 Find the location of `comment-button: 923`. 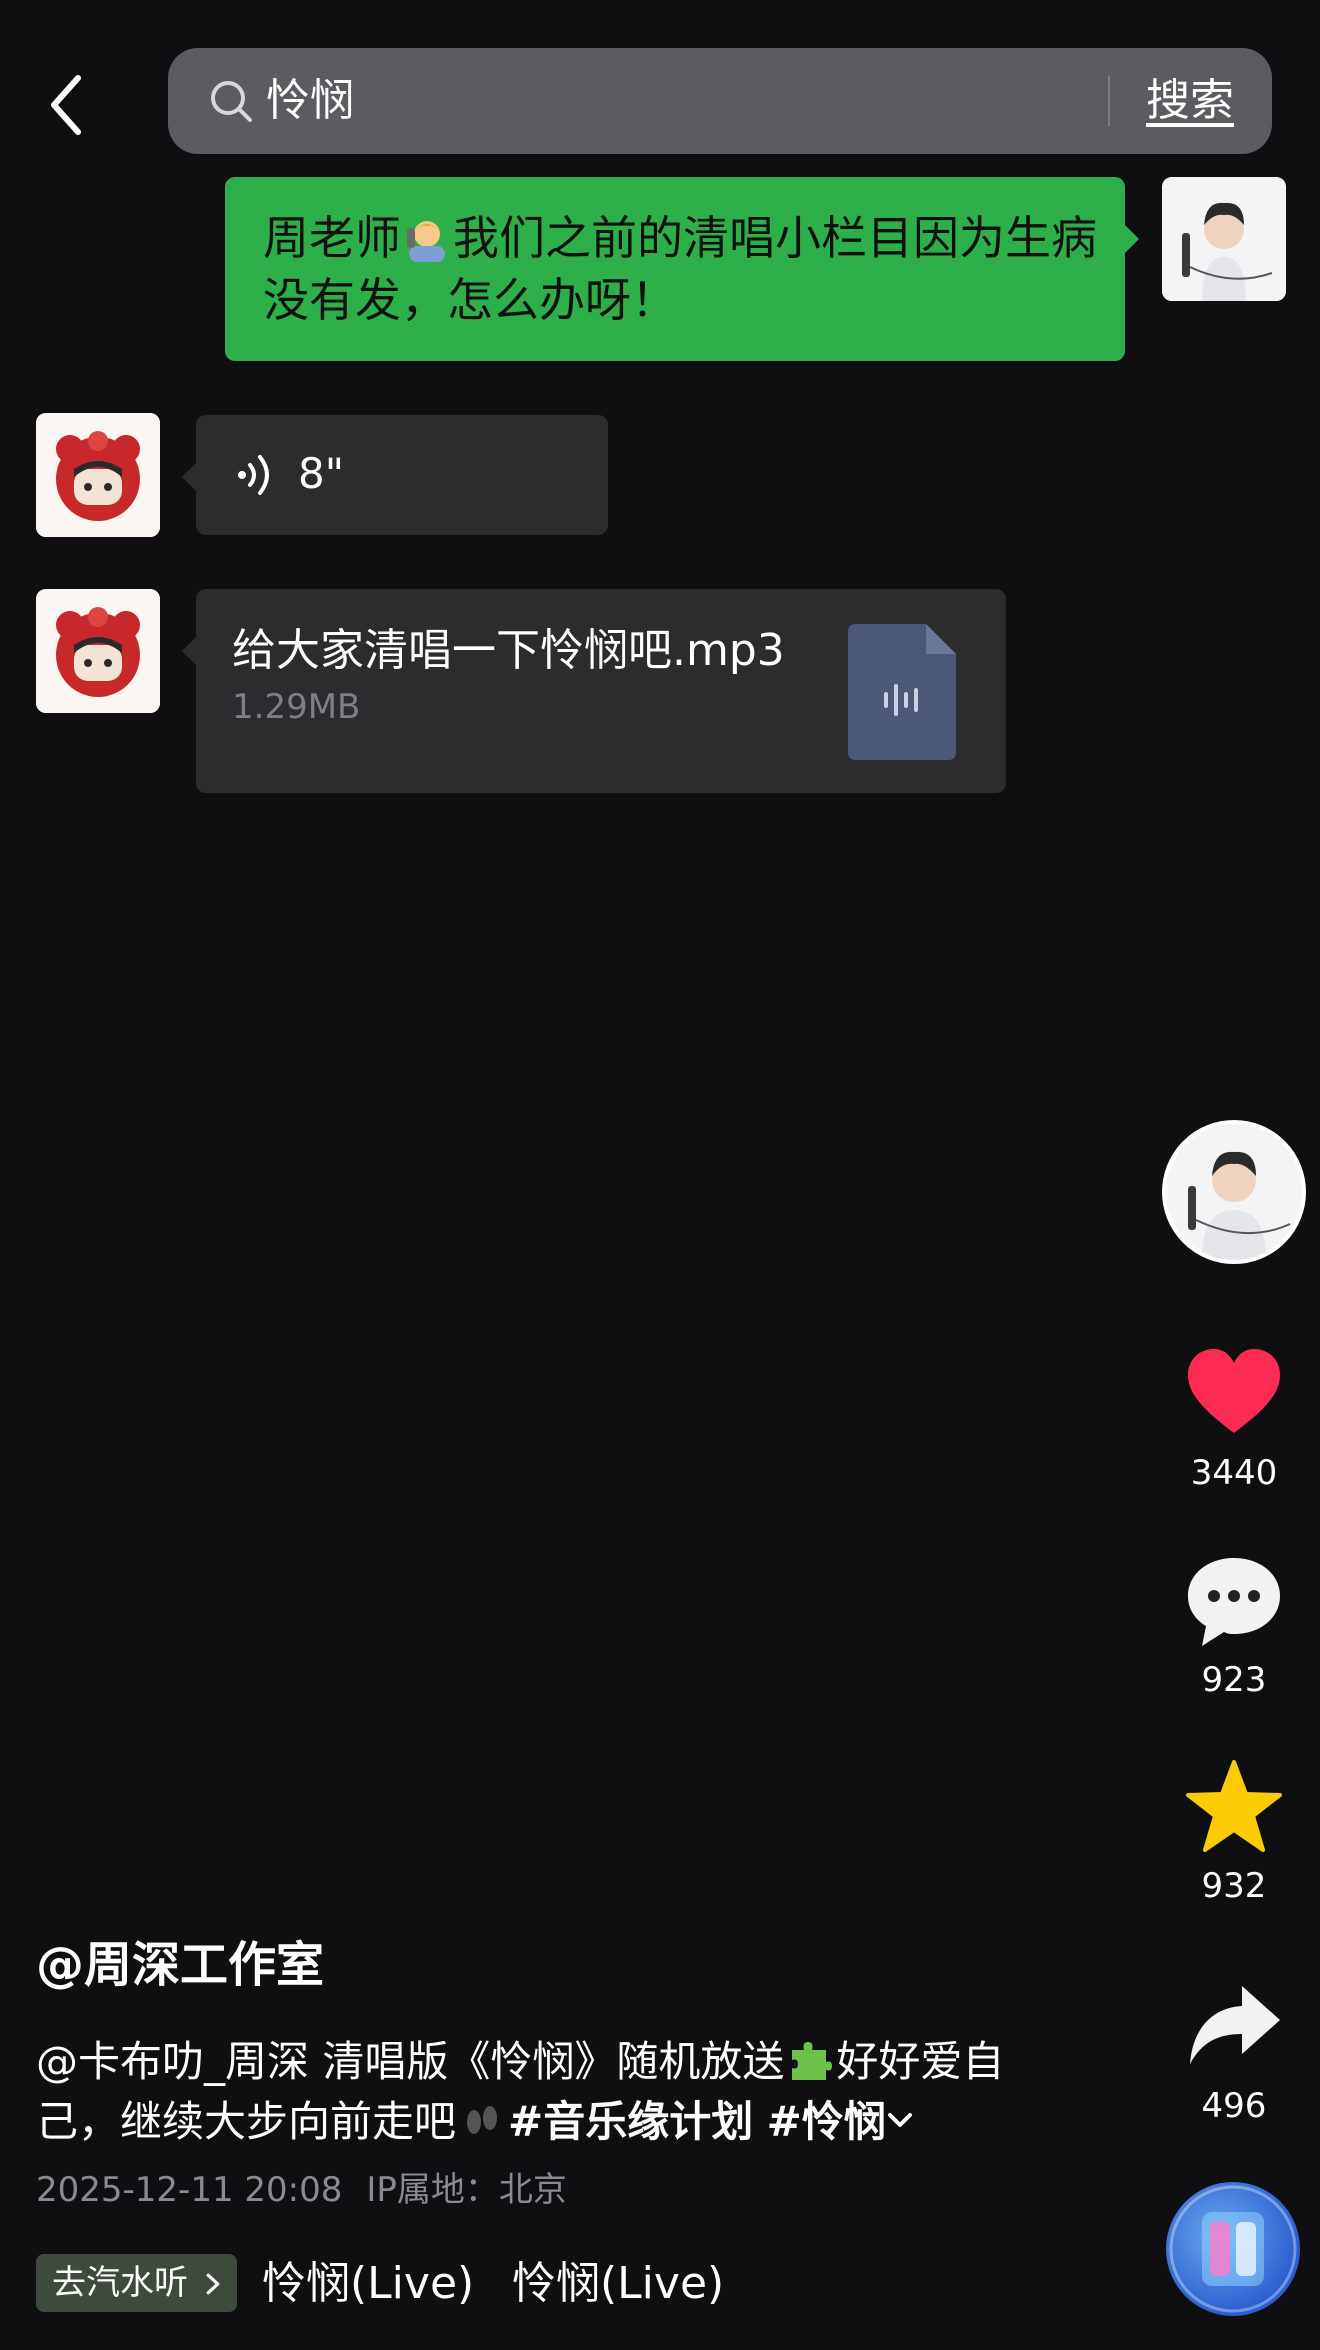

comment-button: 923 is located at coordinates (1234, 1627).